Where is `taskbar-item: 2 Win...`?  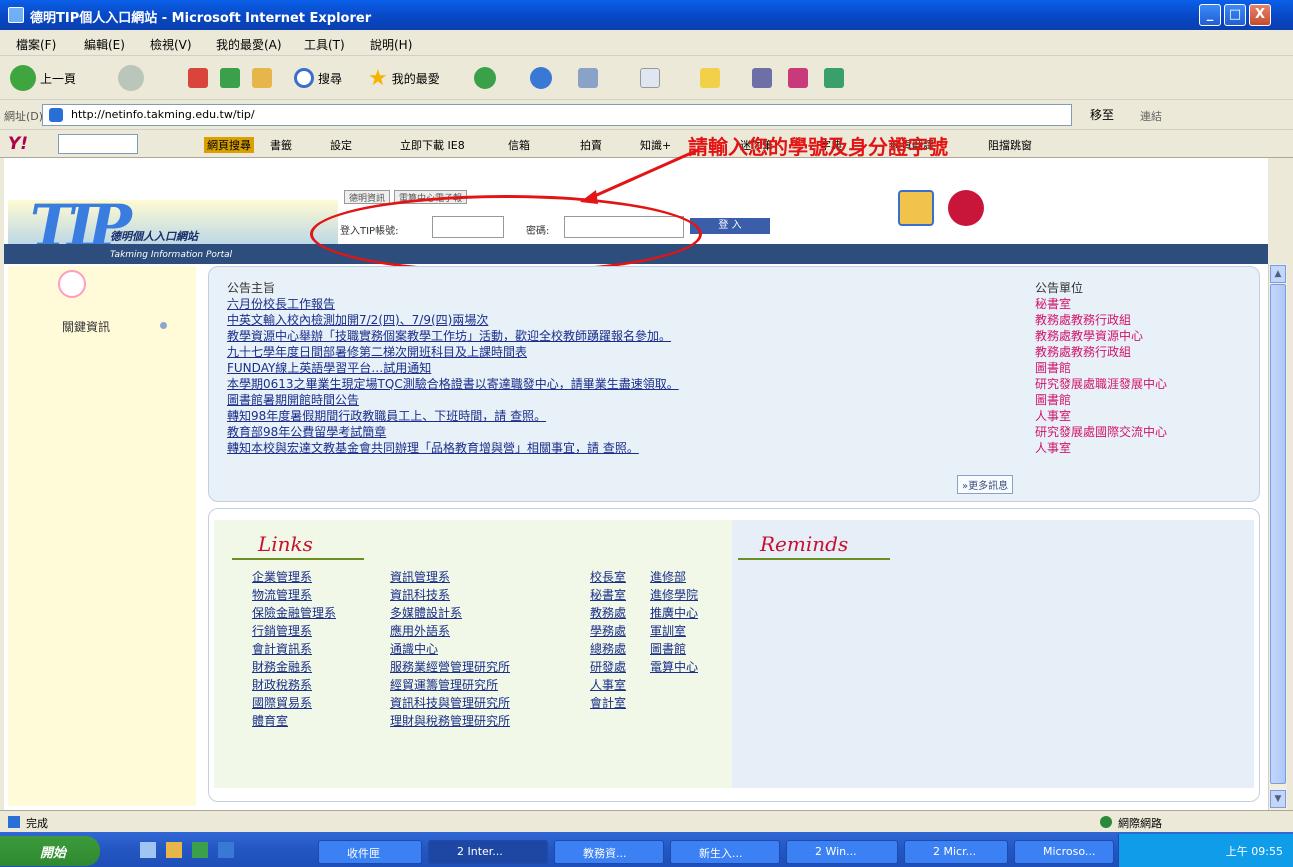
taskbar-item: 2 Win... is located at coordinates (842, 852).